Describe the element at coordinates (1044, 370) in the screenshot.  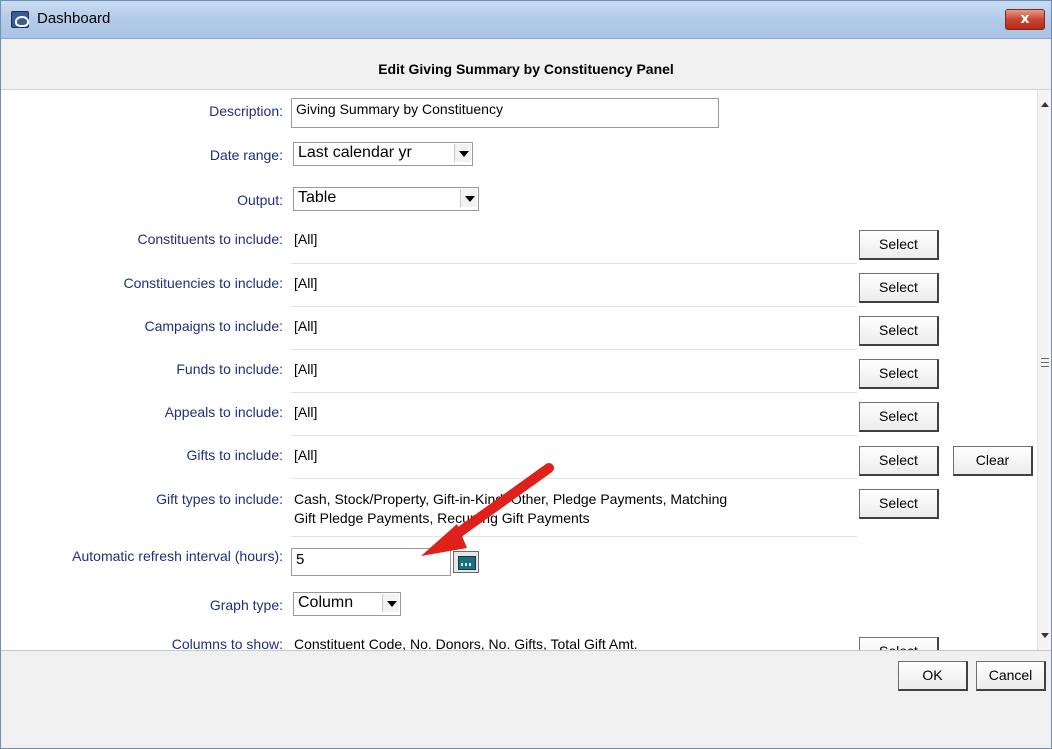
I see `vertical-scrollbar` at that location.